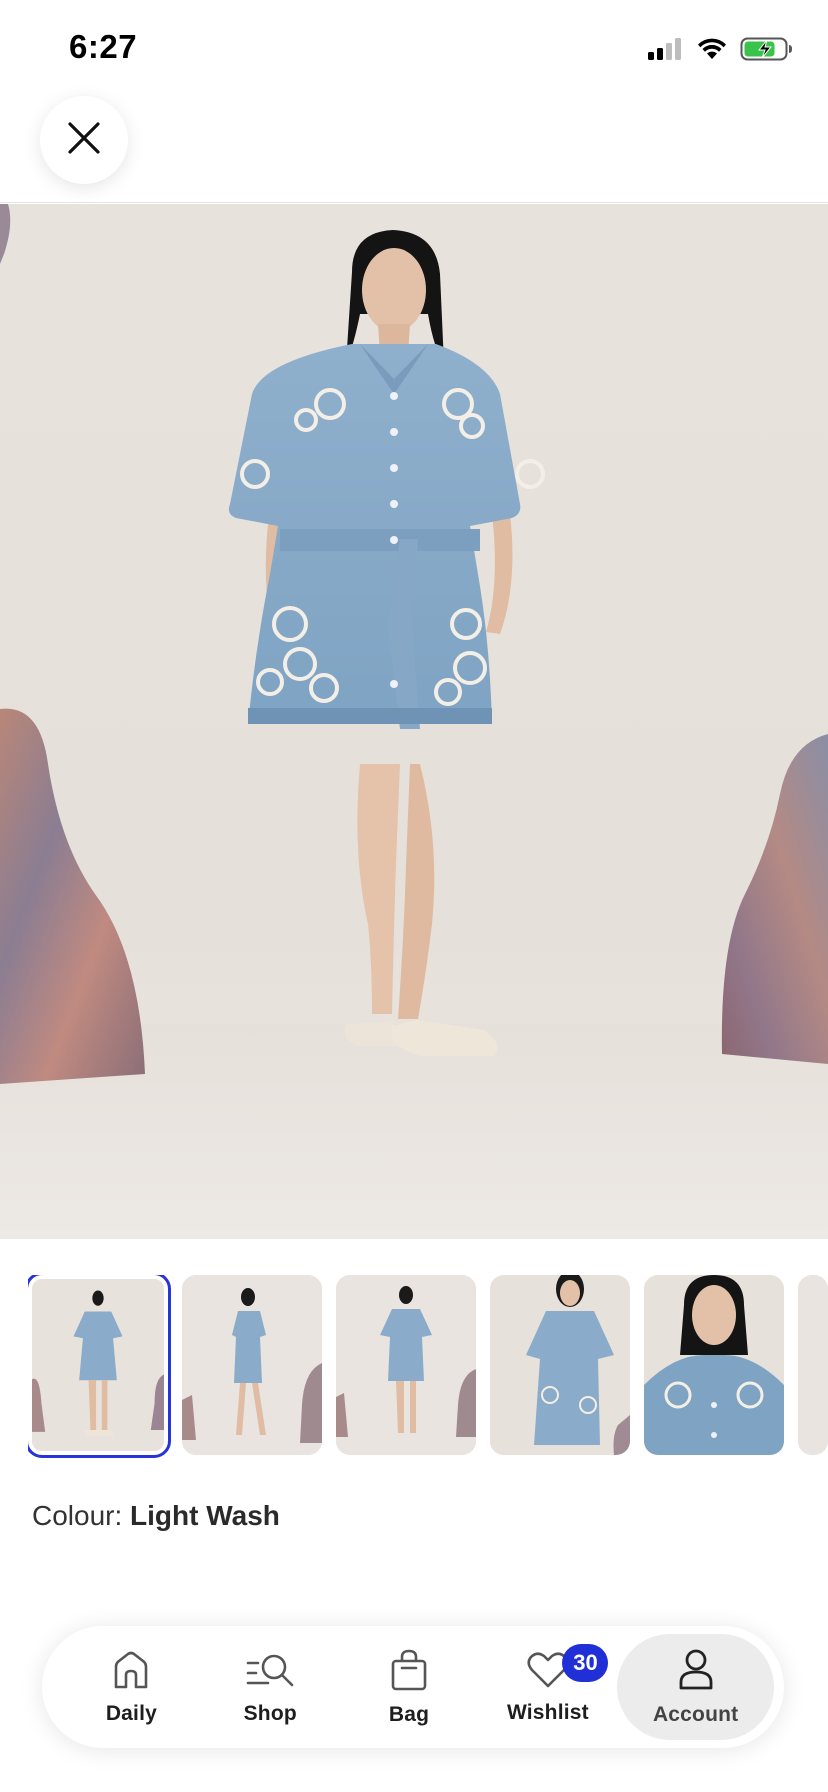 Image resolution: width=828 pixels, height=1792 pixels. Describe the element at coordinates (414, 146) in the screenshot. I see `modal-header` at that location.